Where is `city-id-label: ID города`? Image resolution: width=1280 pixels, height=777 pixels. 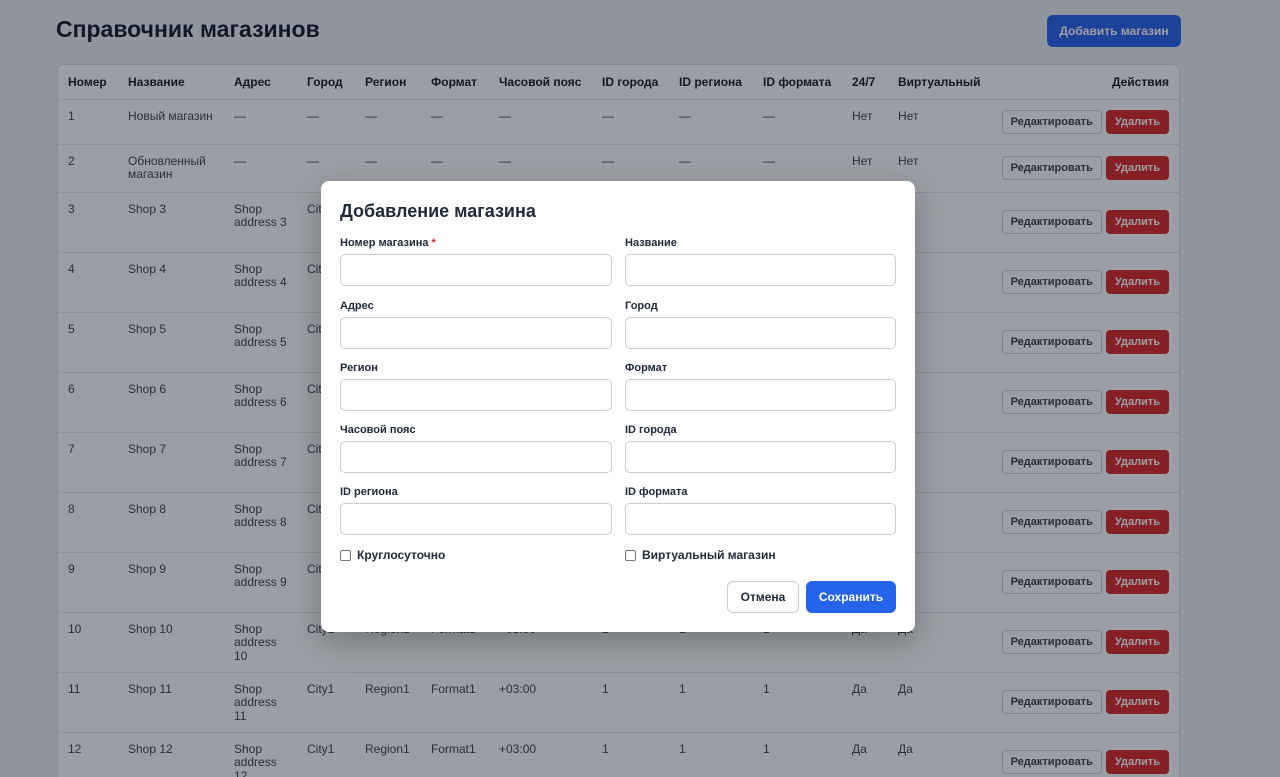 city-id-label: ID города is located at coordinates (651, 430).